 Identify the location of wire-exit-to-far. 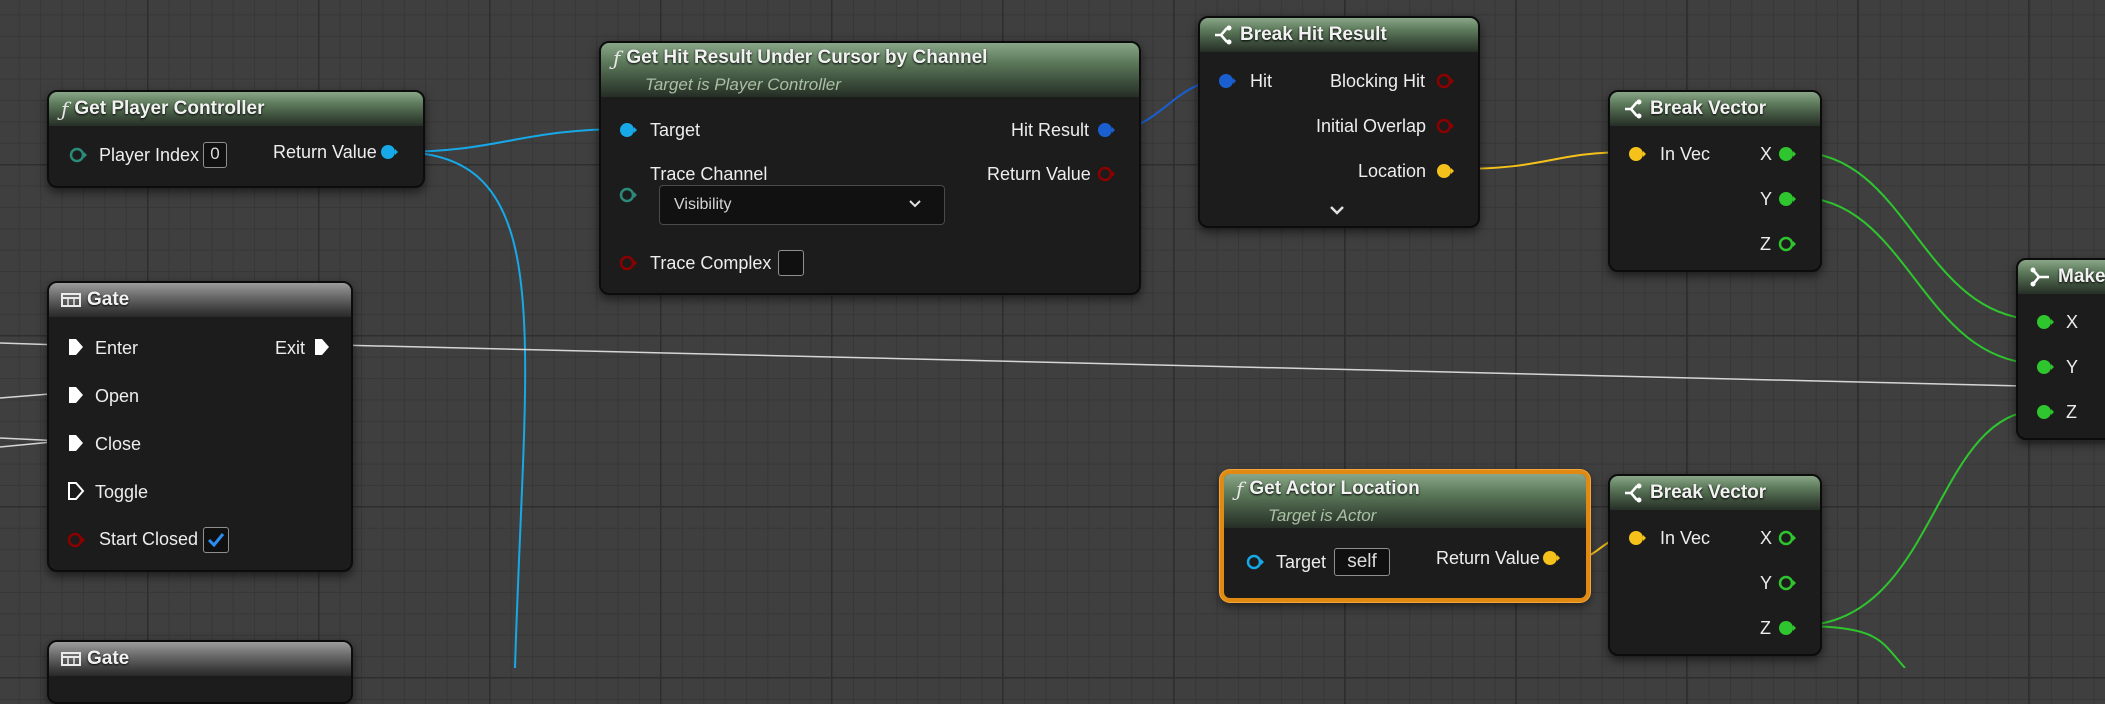
(1221, 366).